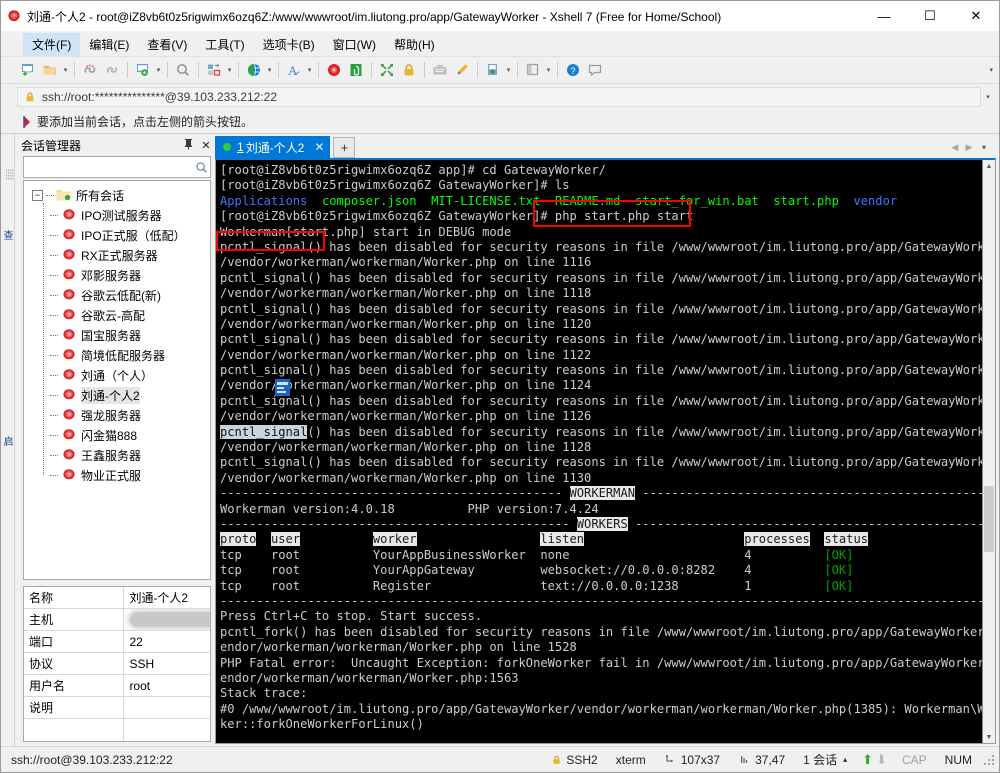 The width and height of the screenshot is (1000, 773). What do you see at coordinates (631, 760) in the screenshot?
I see `status-terminal-type: xterm` at bounding box center [631, 760].